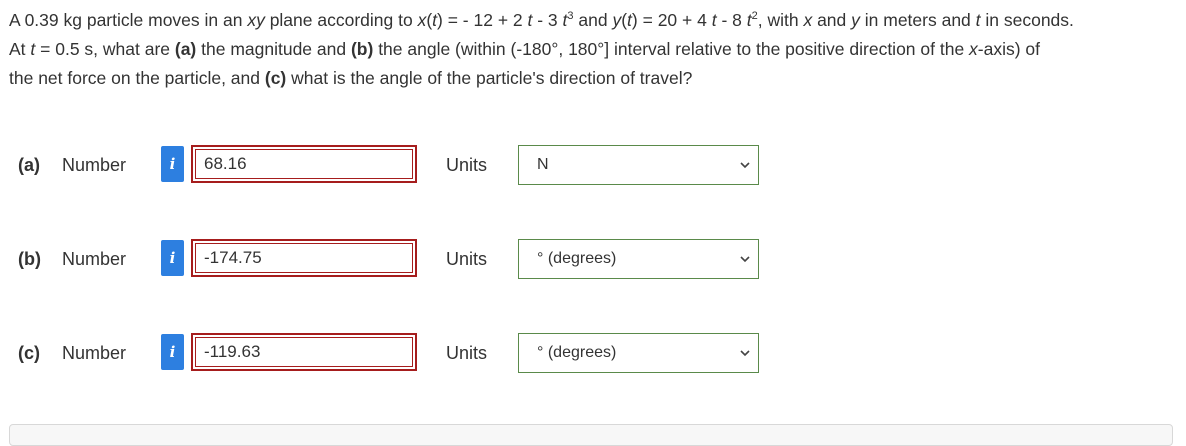  Describe the element at coordinates (29, 165) in the screenshot. I see `part-label: (a)` at that location.